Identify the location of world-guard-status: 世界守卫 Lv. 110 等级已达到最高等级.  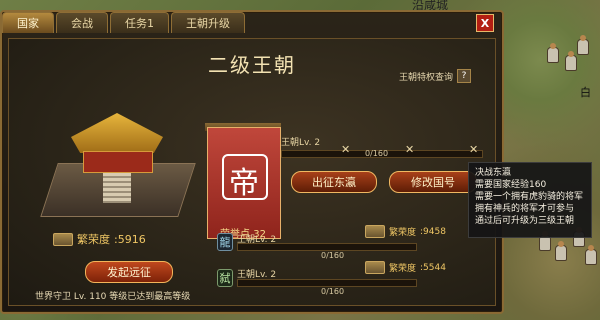
(113, 297).